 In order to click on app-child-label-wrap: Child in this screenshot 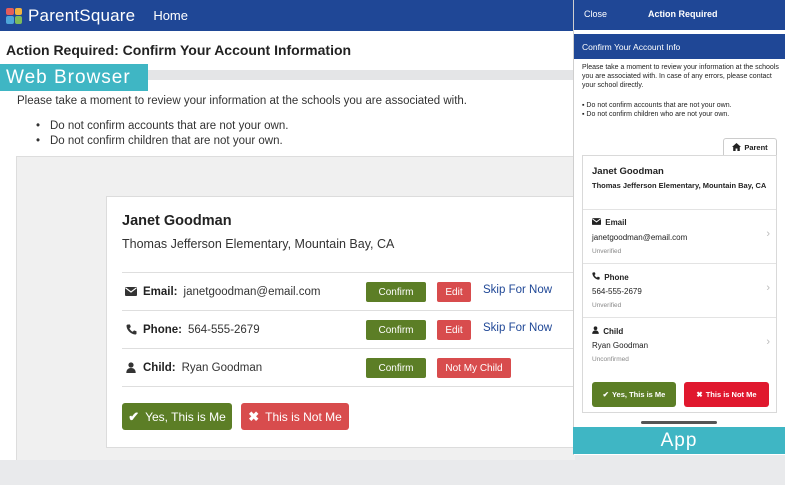, I will do `click(607, 331)`.